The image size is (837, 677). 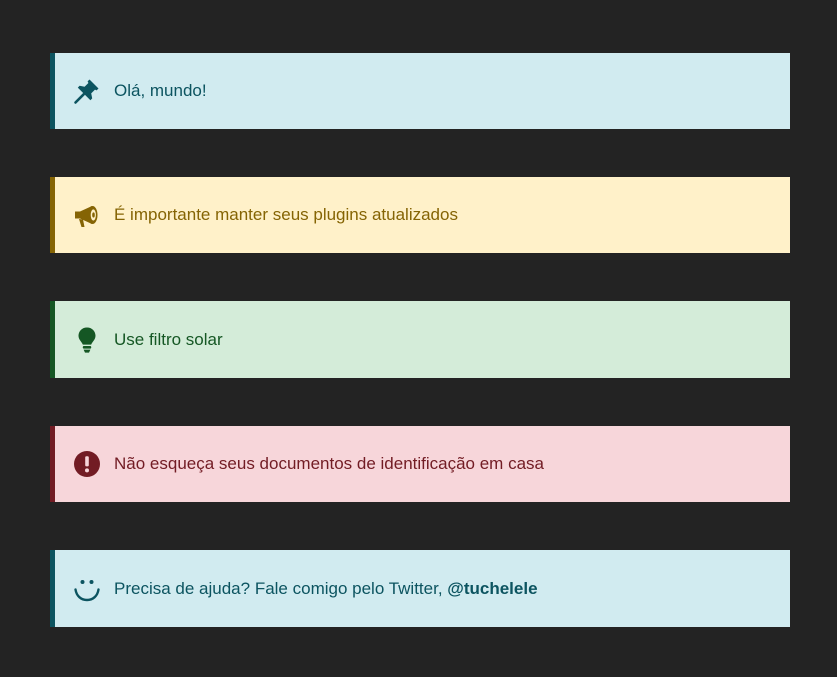 I want to click on megaphone-icon, so click(x=87, y=215).